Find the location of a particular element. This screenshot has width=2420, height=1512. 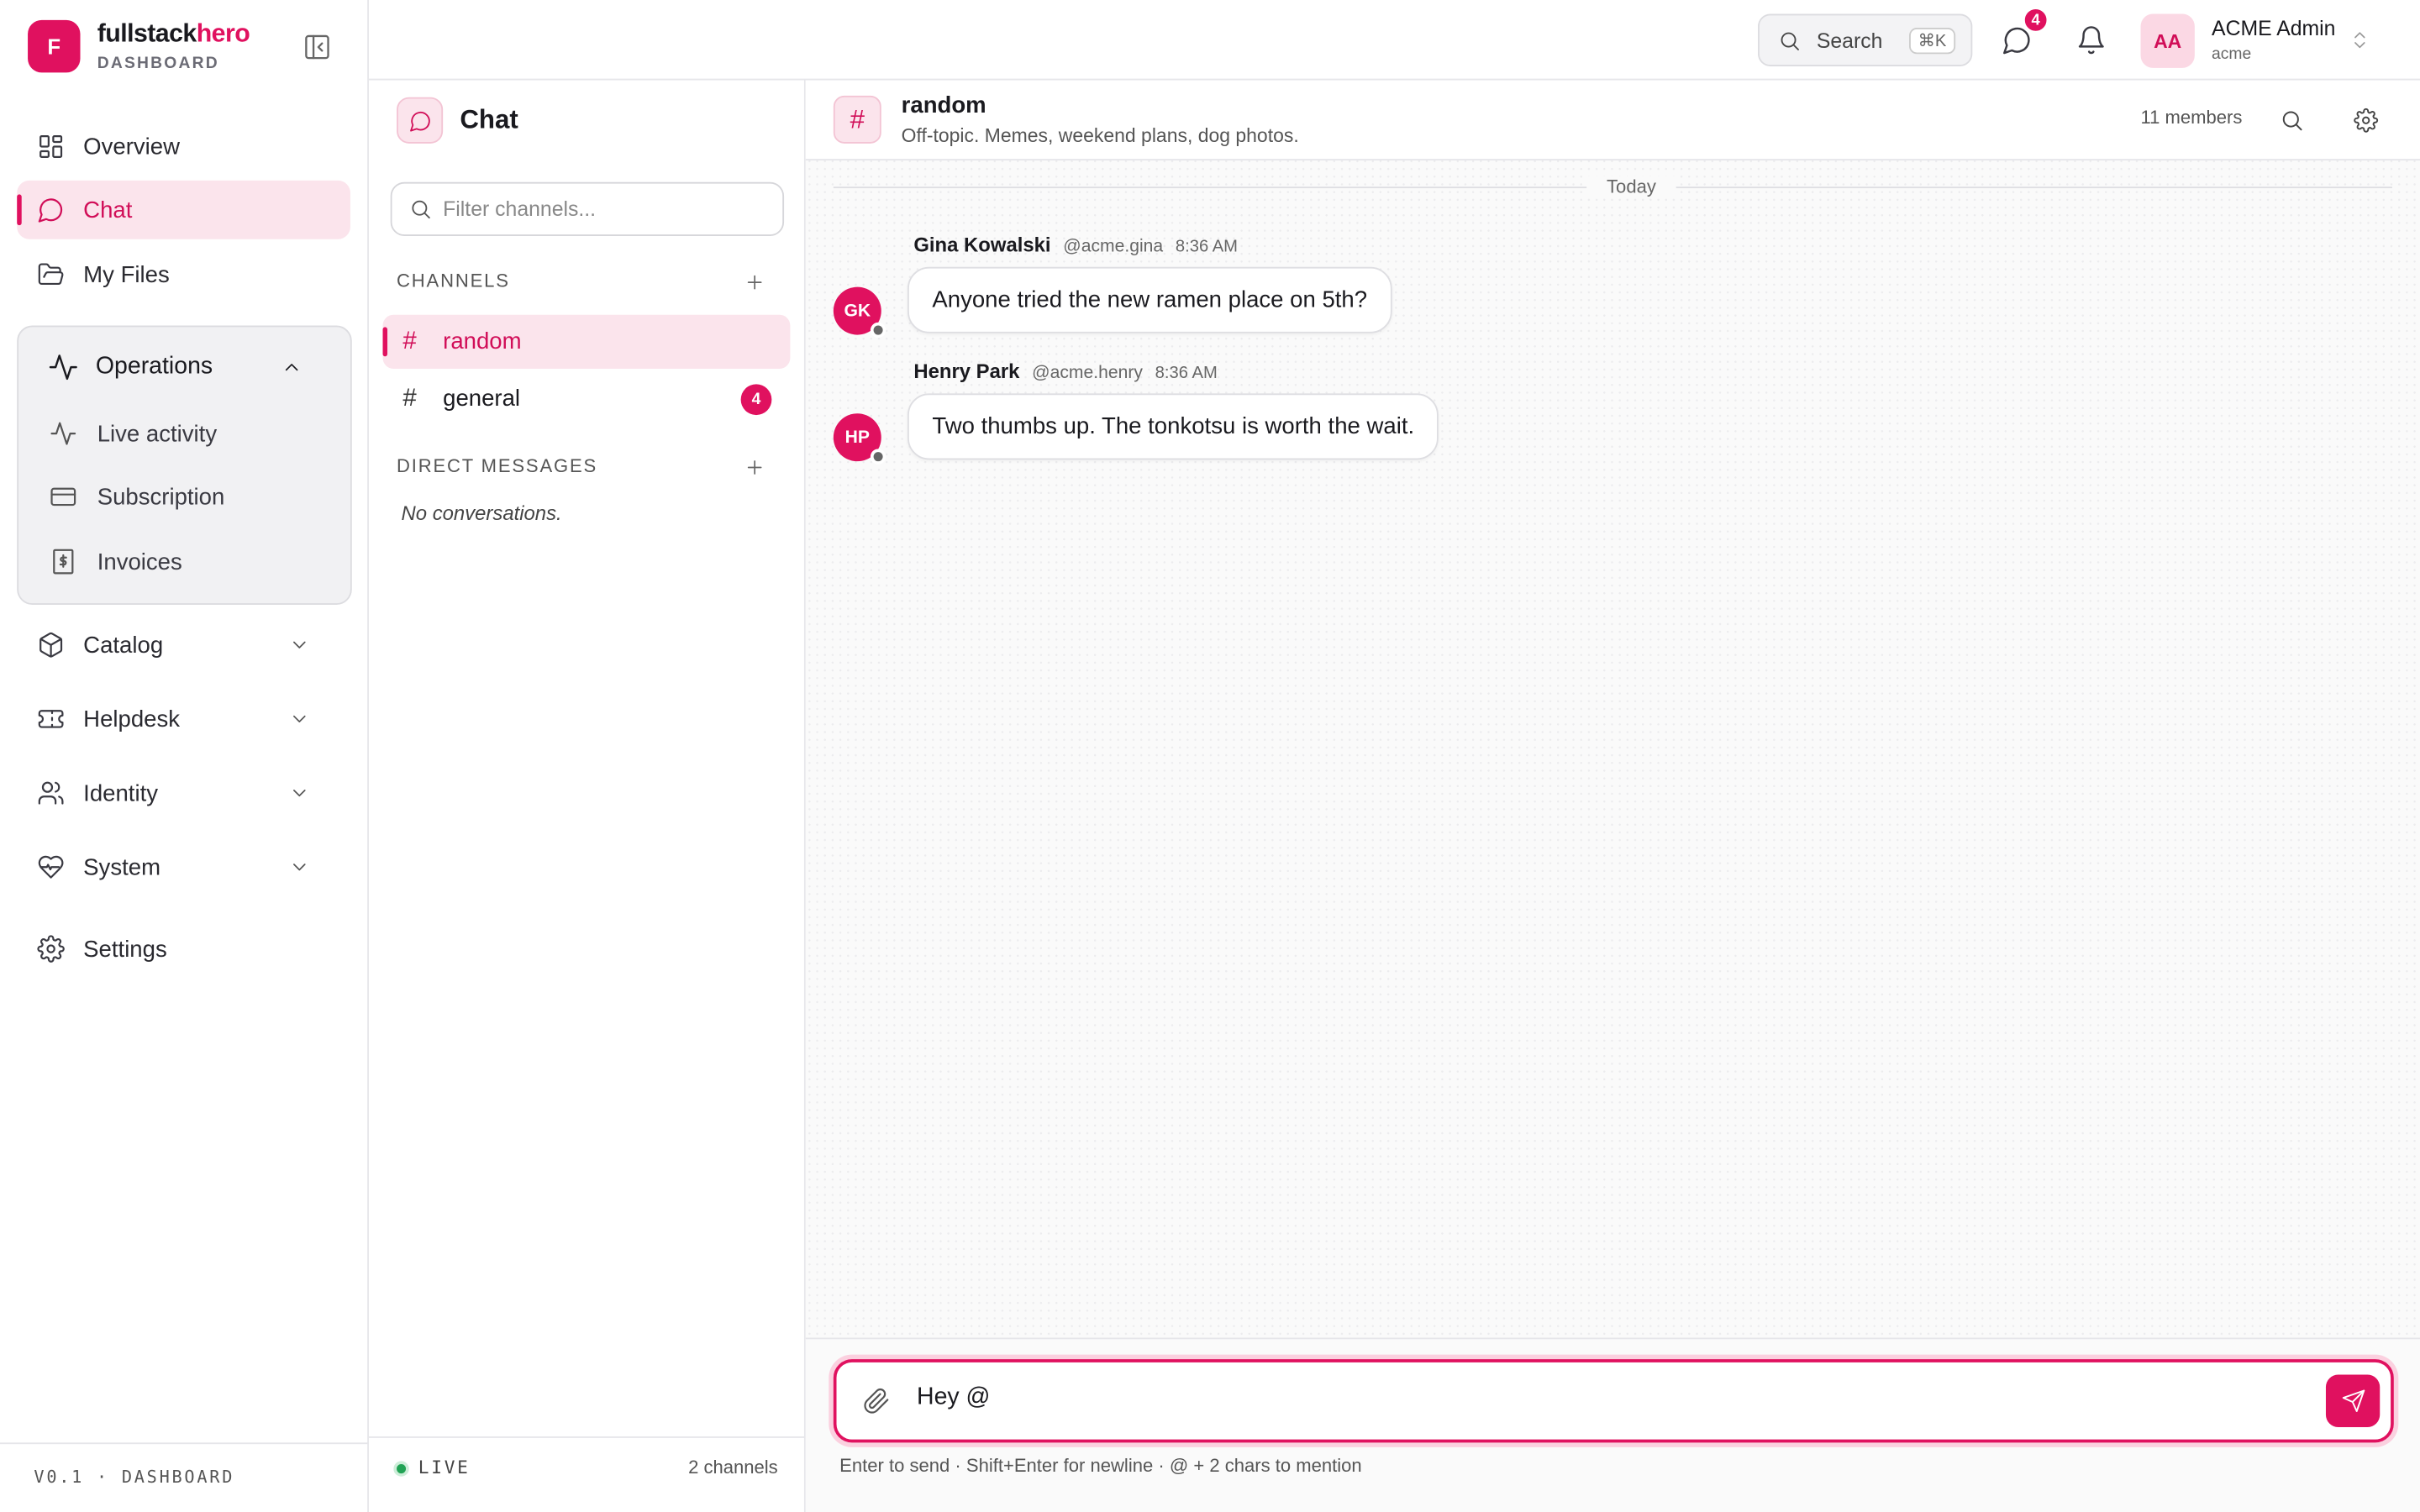

message-handle: @acme.gina is located at coordinates (1113, 246).